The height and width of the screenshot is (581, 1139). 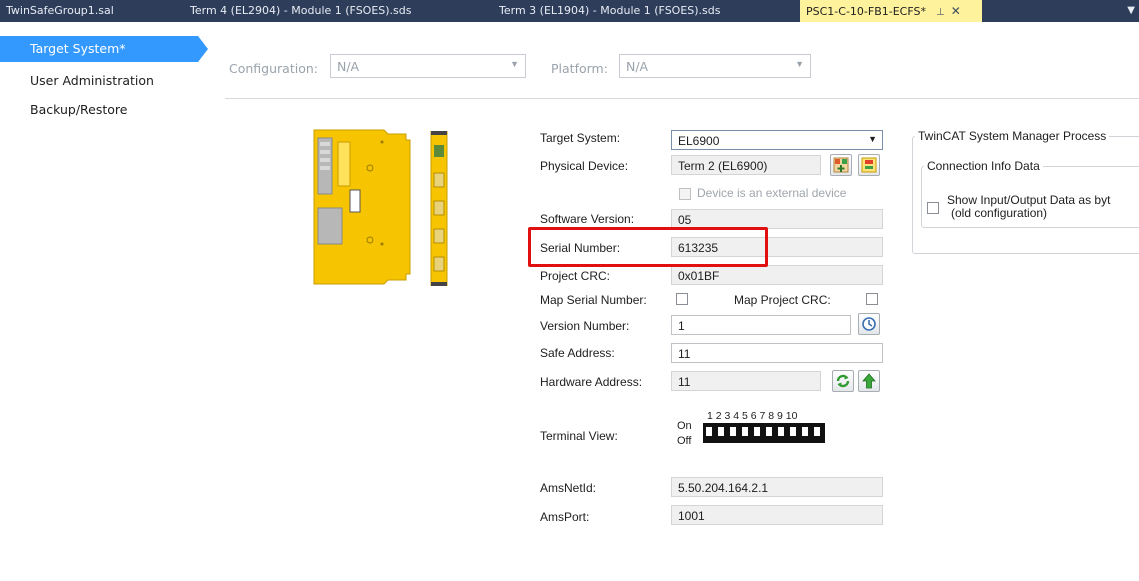 I want to click on remove-device-icon, so click(x=869, y=165).